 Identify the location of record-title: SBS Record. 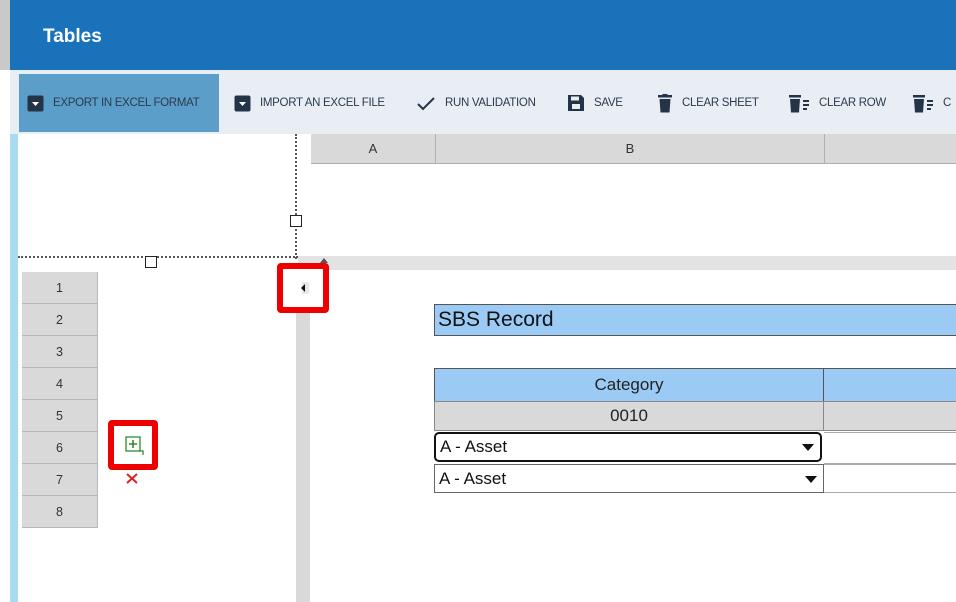
(695, 320).